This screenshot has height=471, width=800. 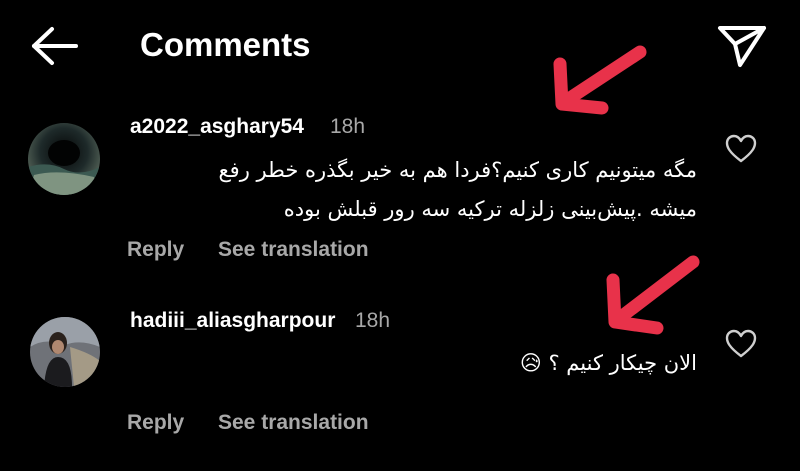 I want to click on comment-username: a2022_asghary54, so click(x=217, y=127).